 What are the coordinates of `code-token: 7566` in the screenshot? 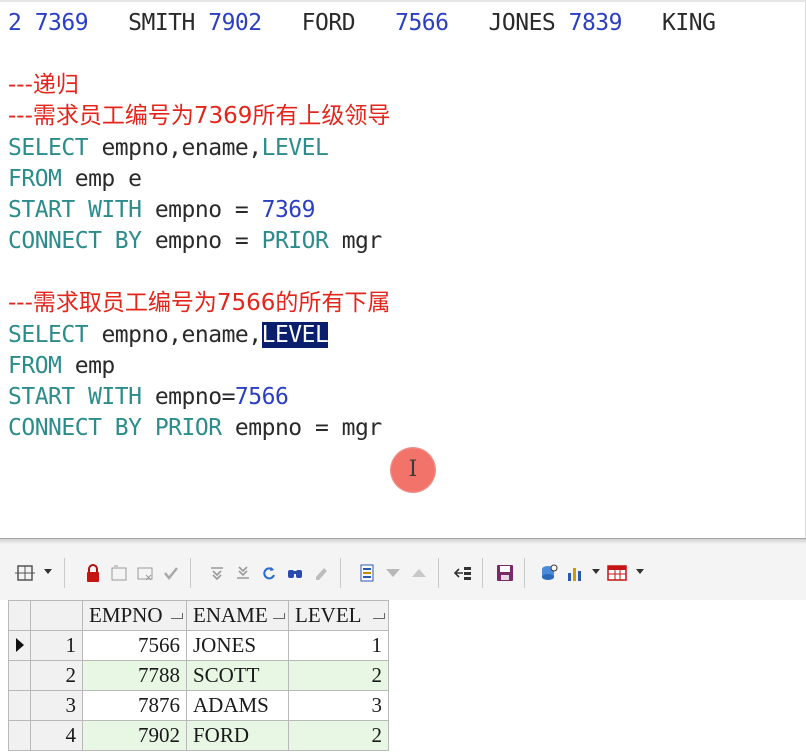 It's located at (261, 397).